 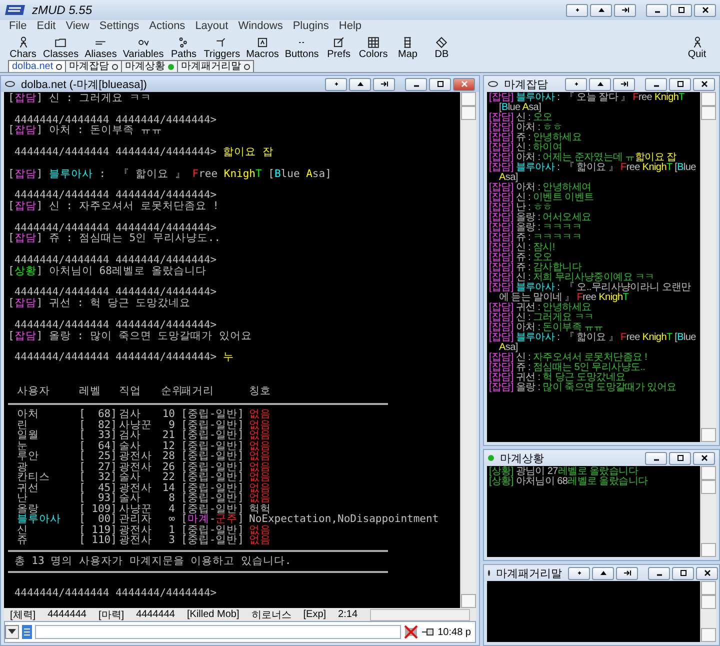 What do you see at coordinates (407, 48) in the screenshot?
I see `toolbar-button: Map` at bounding box center [407, 48].